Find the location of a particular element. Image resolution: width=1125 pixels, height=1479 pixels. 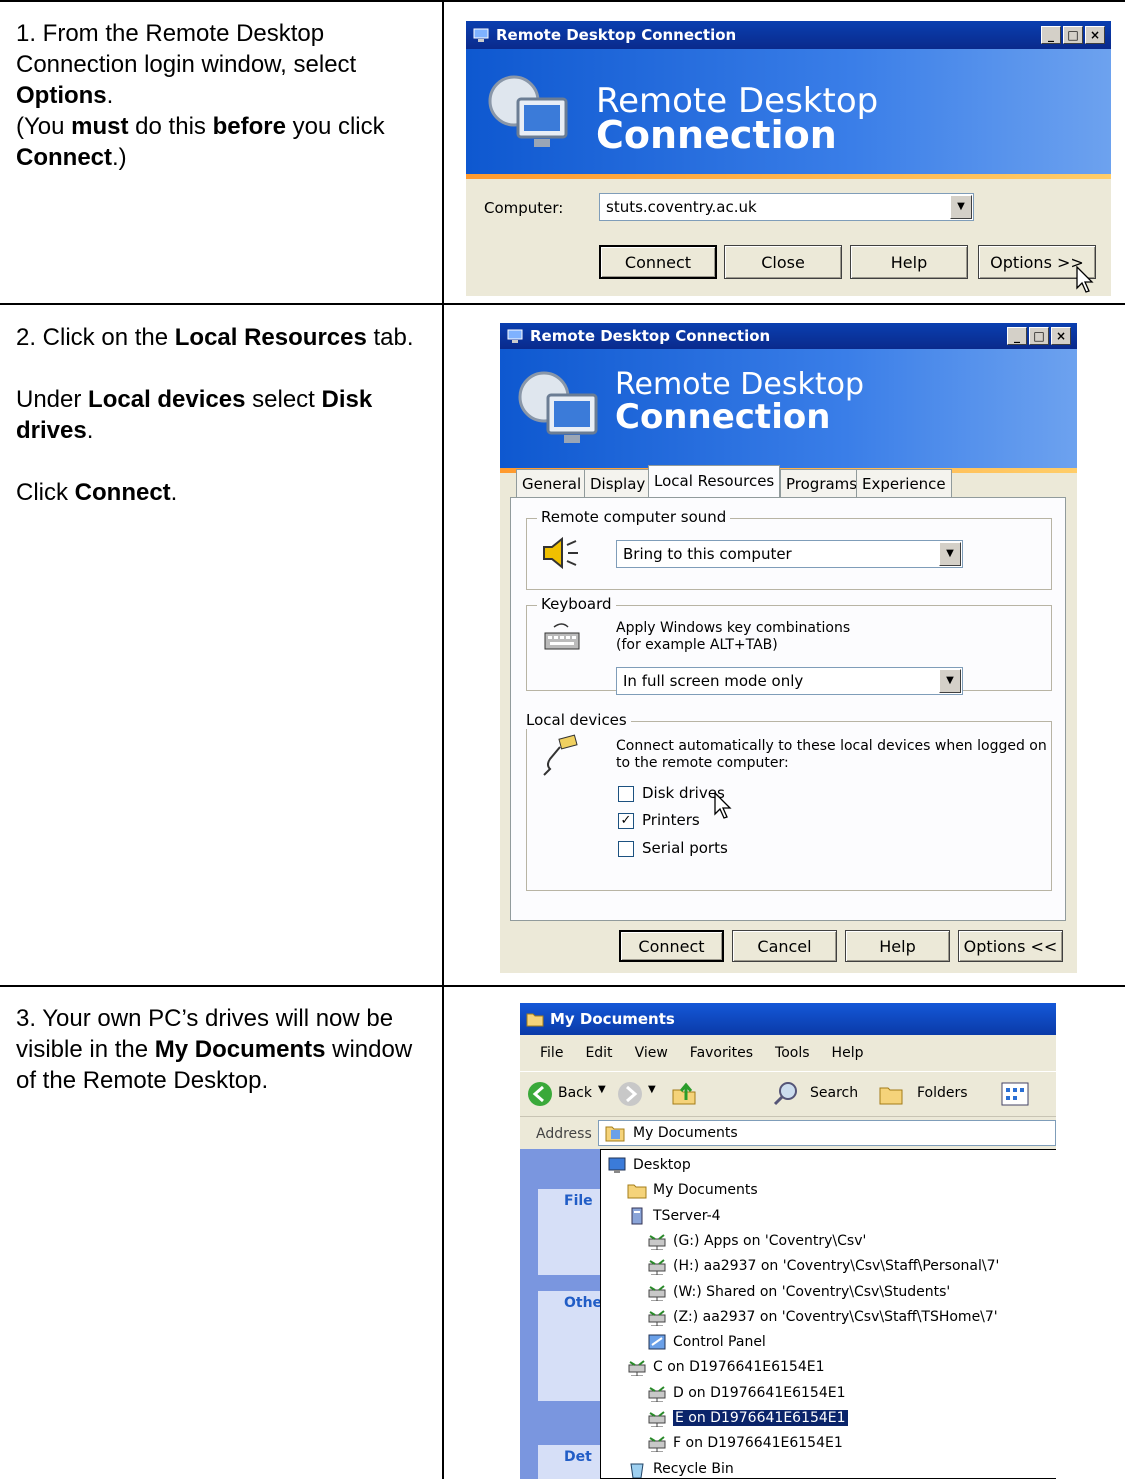

tree-item: TServer-4 is located at coordinates (674, 1216).